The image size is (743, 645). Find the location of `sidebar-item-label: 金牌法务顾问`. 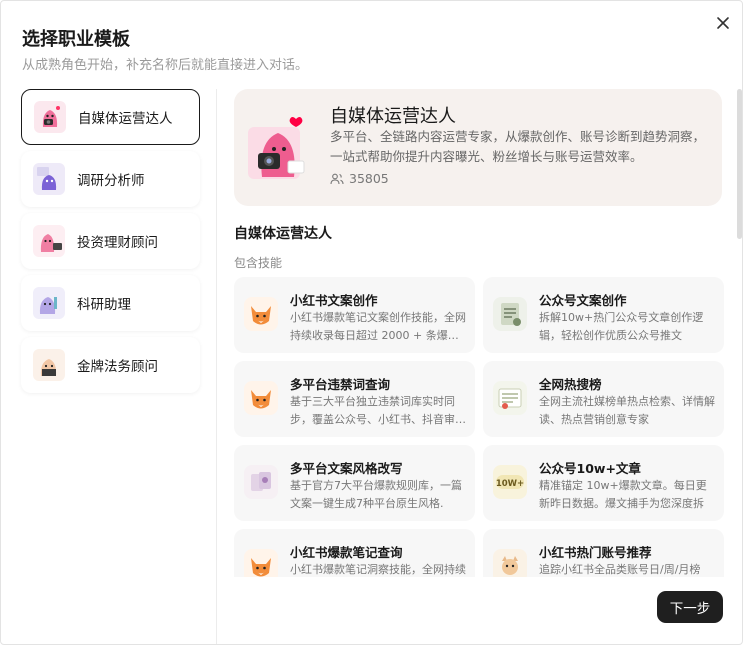

sidebar-item-label: 金牌法务顾问 is located at coordinates (117, 367).